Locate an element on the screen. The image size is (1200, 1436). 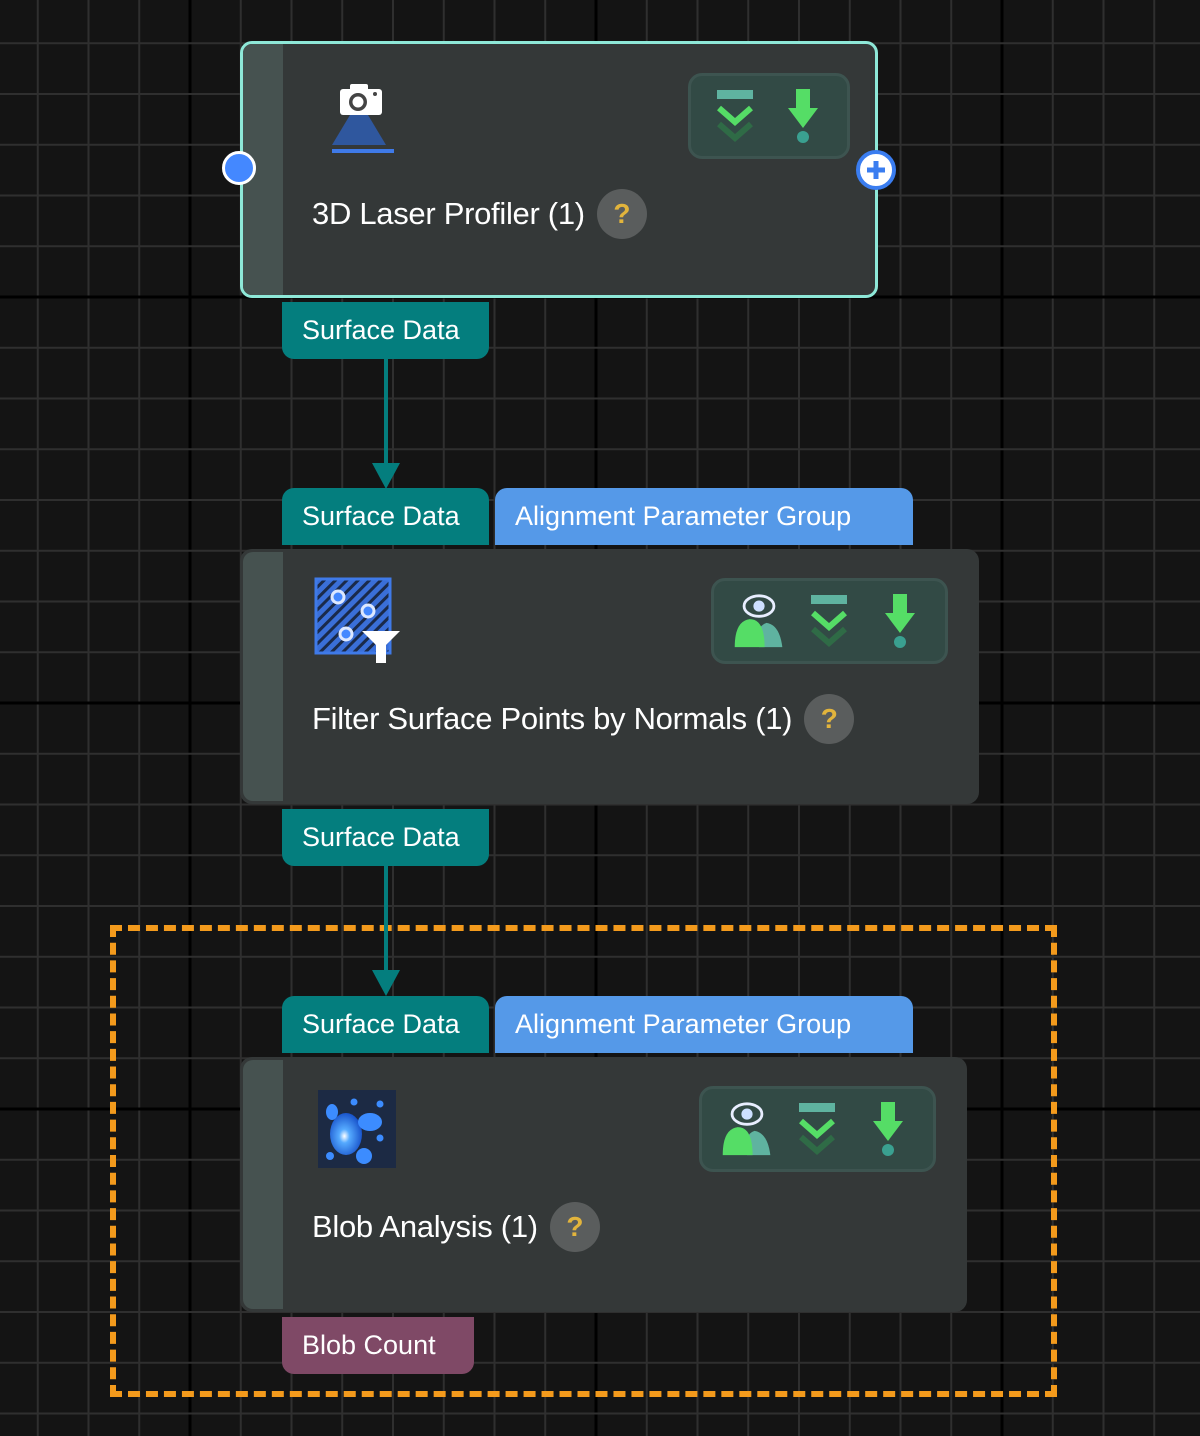
blob-icon is located at coordinates (358, 1130).